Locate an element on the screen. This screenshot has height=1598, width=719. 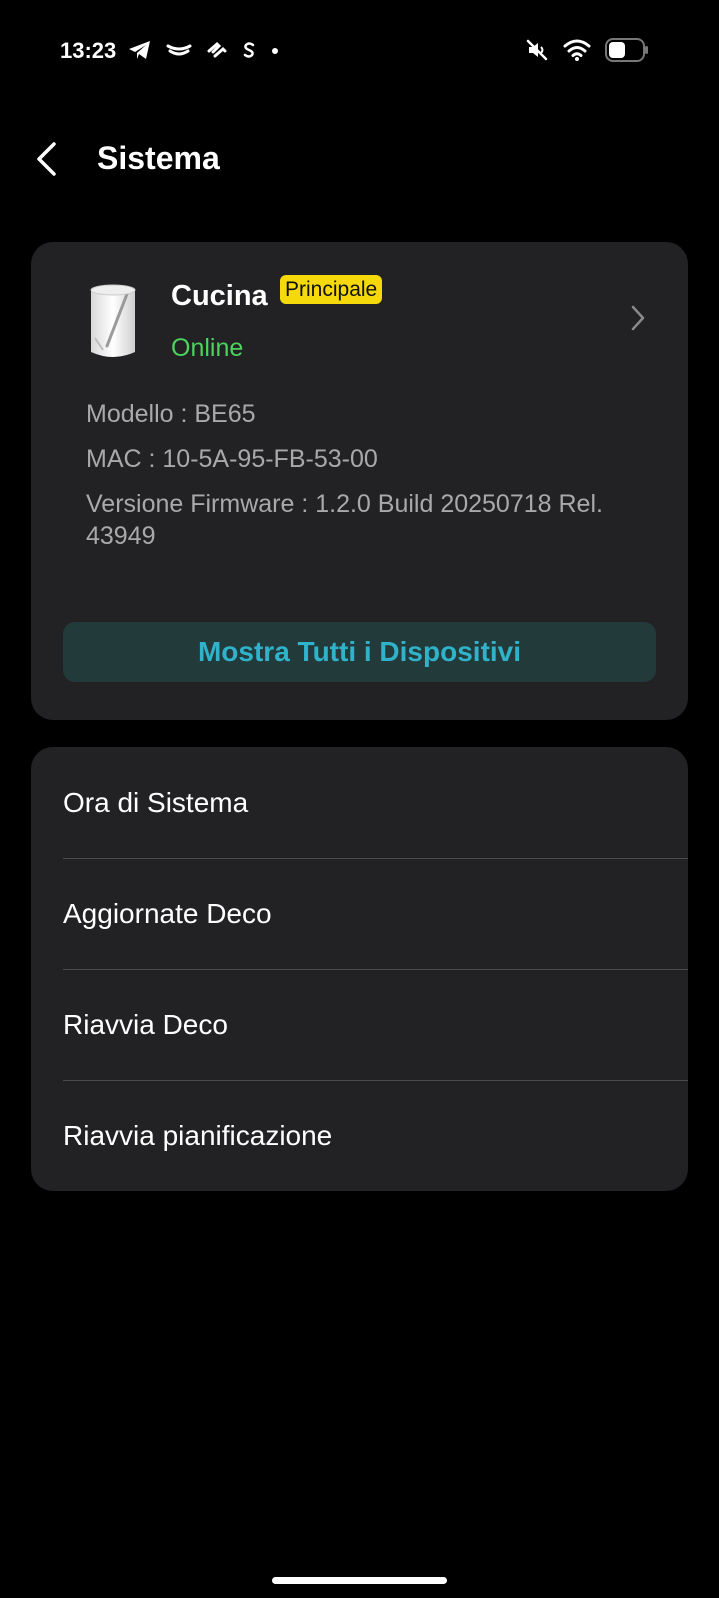
battery-icon is located at coordinates (627, 52).